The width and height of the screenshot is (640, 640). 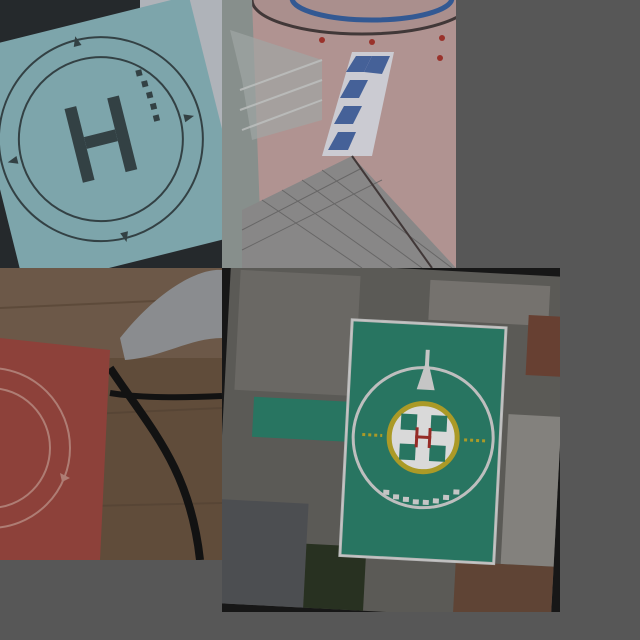 I want to click on blue-mat-image, so click(x=111, y=135).